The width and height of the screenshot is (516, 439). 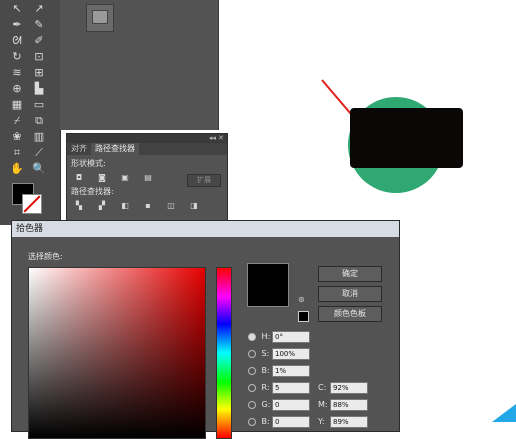 I want to click on crop-icon: ▪, so click(x=148, y=206).